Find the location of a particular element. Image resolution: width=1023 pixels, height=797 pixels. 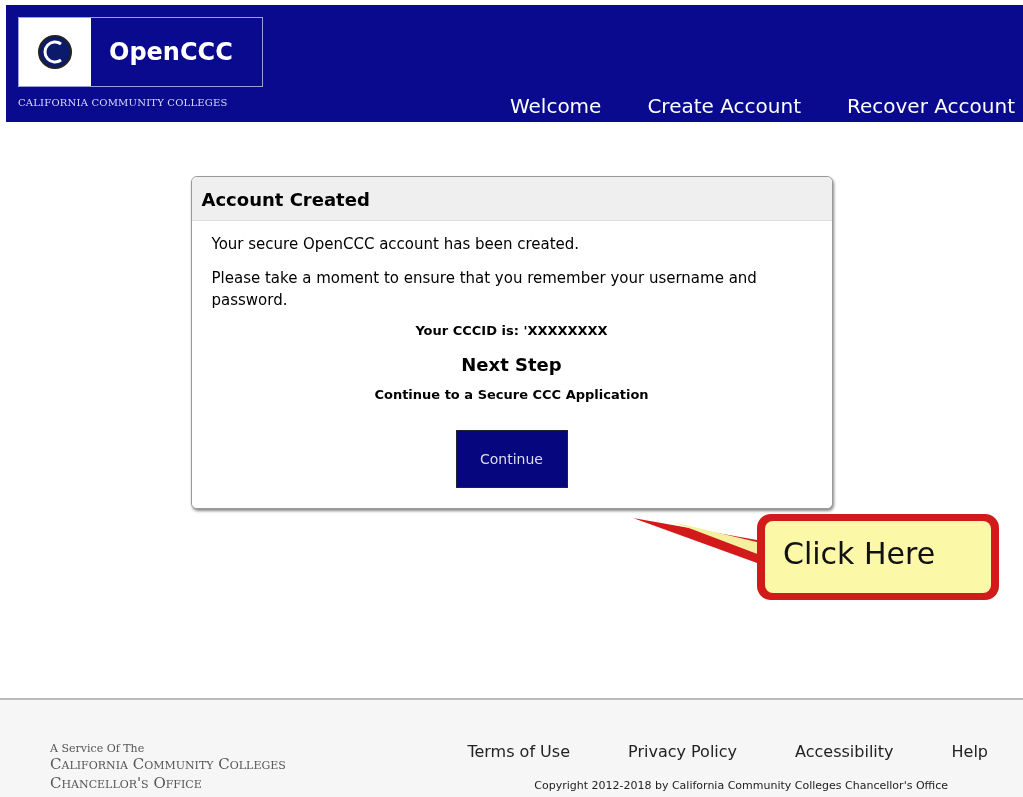

subtitle: CALIFORNIA COMMUNITY COLLEGES is located at coordinates (123, 102).